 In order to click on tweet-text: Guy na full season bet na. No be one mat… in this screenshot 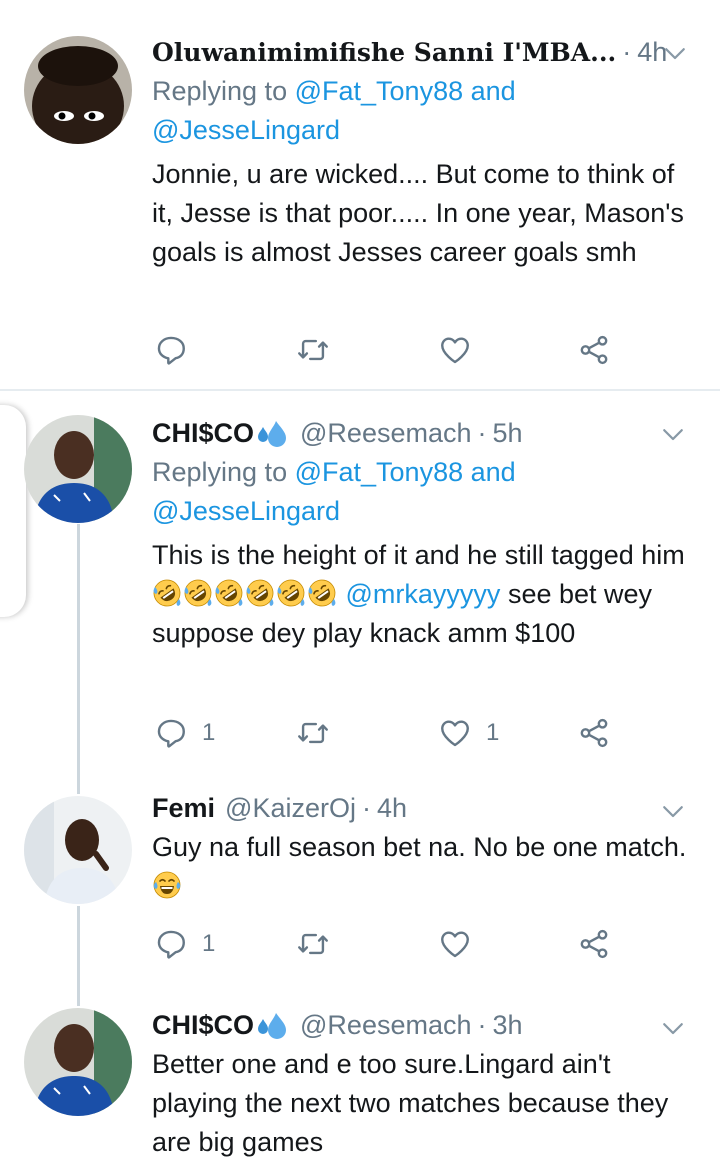, I will do `click(426, 867)`.